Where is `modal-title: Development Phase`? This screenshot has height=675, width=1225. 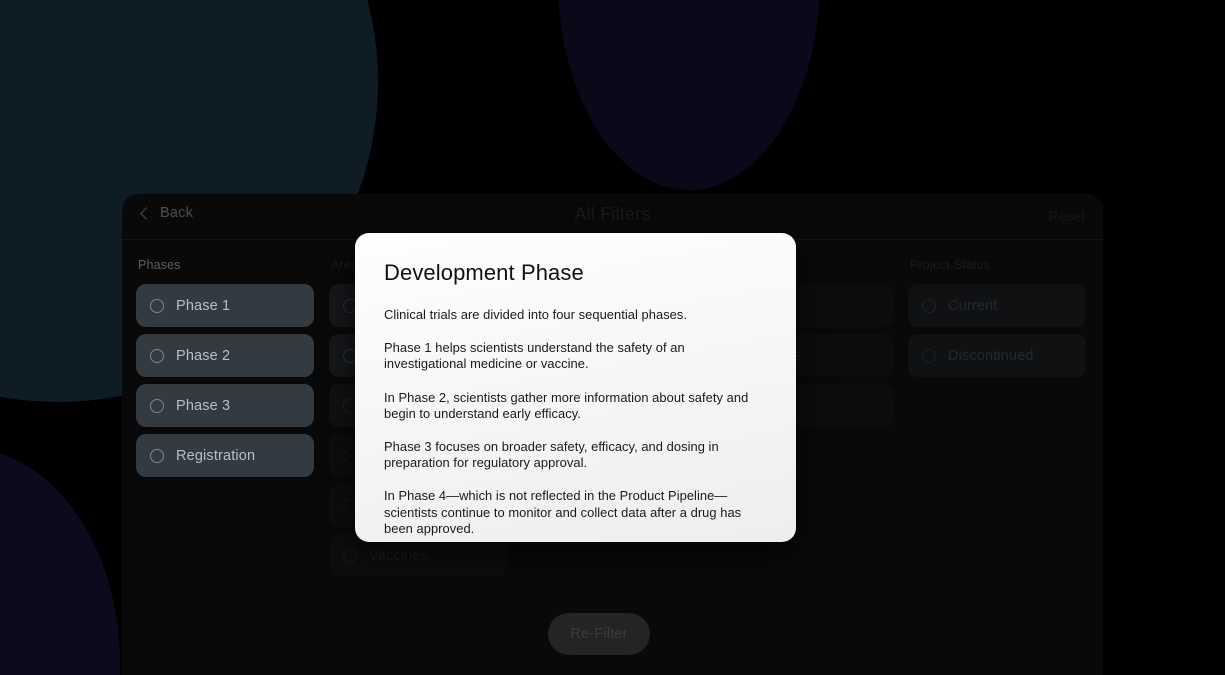 modal-title: Development Phase is located at coordinates (484, 272).